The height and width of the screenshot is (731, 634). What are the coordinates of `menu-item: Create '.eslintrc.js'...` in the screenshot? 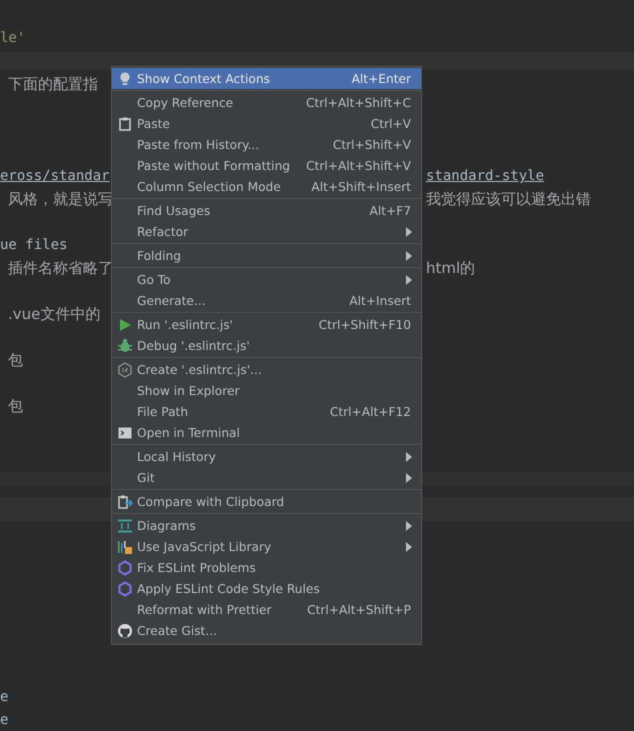 It's located at (266, 369).